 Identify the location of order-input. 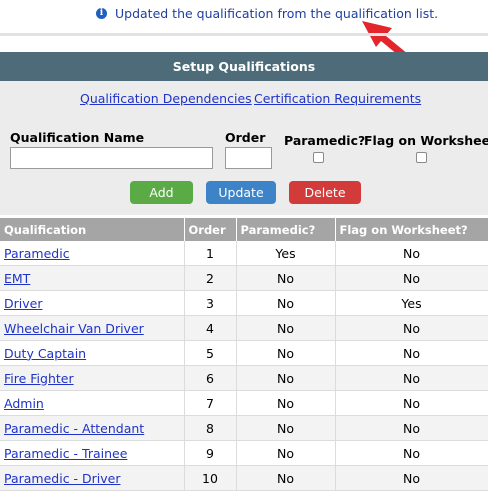
(248, 158).